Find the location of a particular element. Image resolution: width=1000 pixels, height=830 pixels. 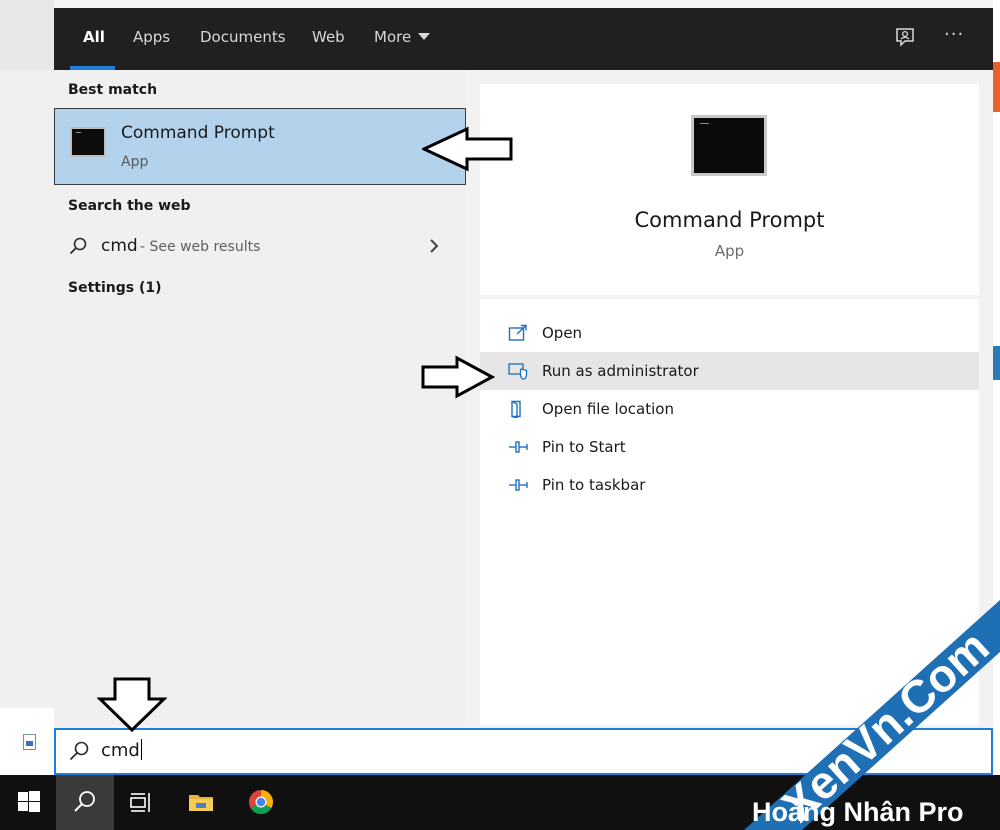

settings-heading: Settings (1) is located at coordinates (115, 288).